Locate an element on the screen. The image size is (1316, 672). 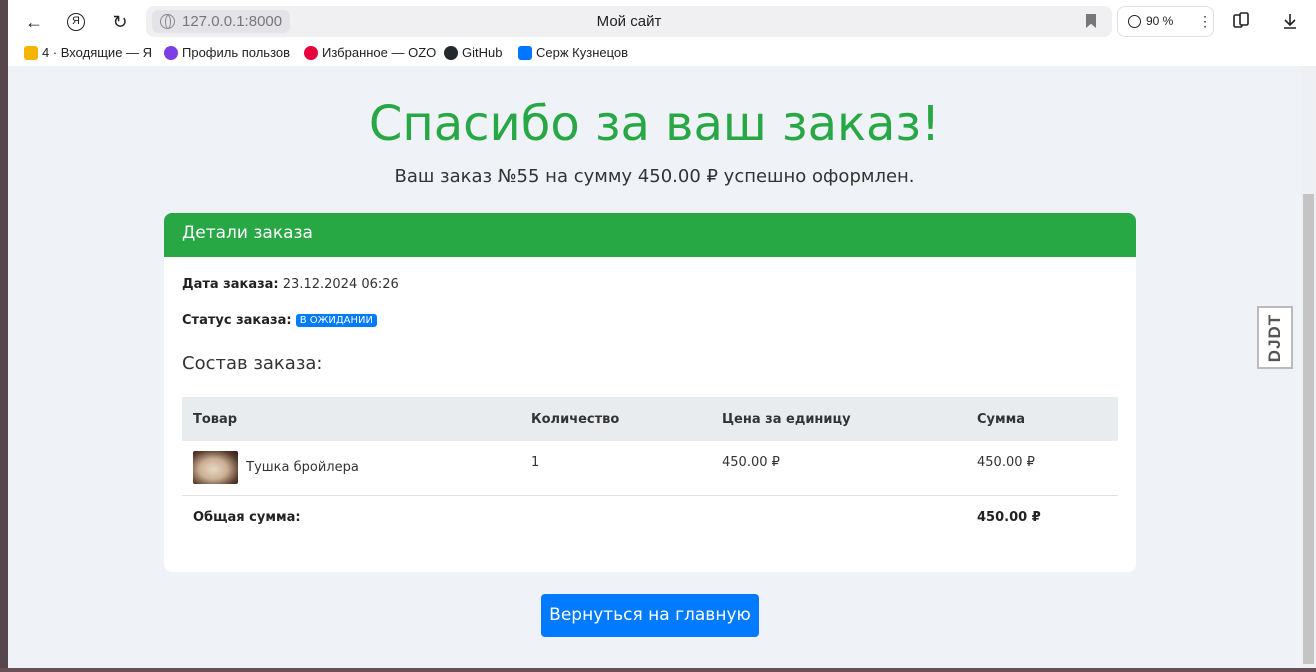
unit-price-cell: 450.00 ₽ is located at coordinates (751, 462).